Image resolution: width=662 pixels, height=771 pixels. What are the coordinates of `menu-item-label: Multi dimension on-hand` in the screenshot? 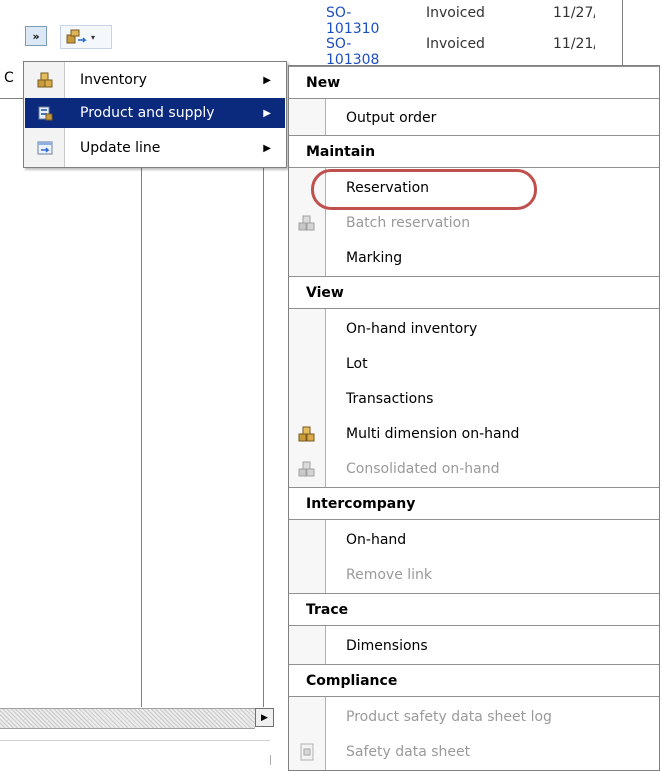 It's located at (433, 433).